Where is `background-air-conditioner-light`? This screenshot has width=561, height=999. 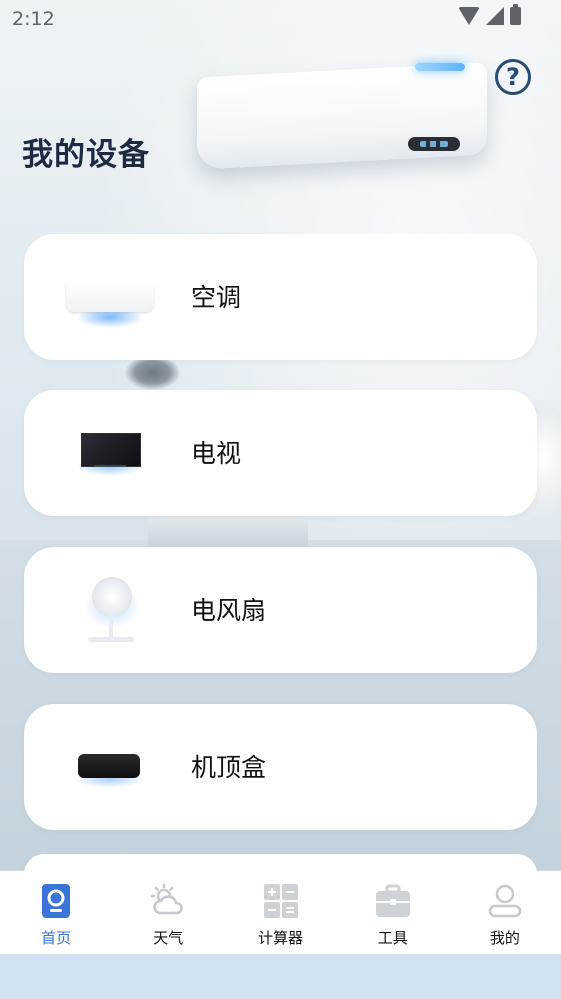
background-air-conditioner-light is located at coordinates (440, 67).